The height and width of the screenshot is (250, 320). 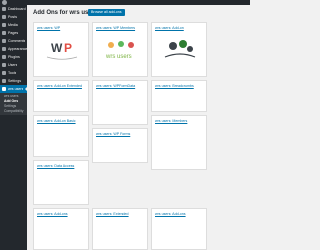 What do you see at coordinates (125, 2) in the screenshot?
I see `admin-bar` at bounding box center [125, 2].